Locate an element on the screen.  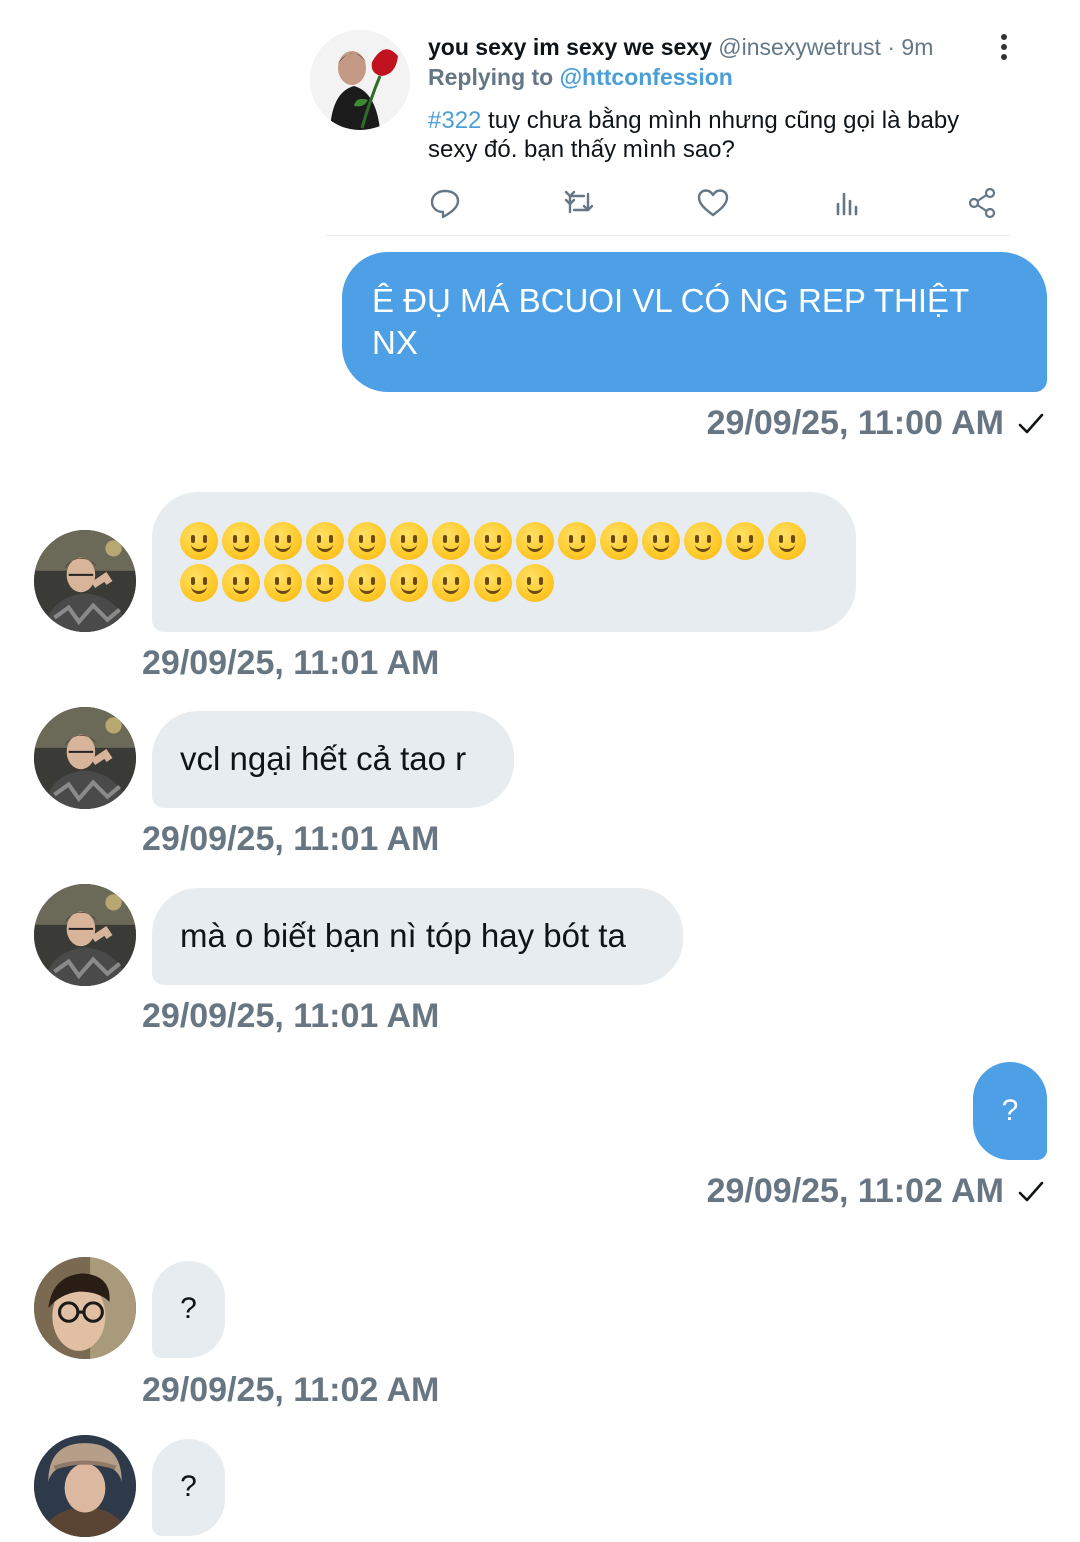
replying-to-mention: @httconfession is located at coordinates (646, 77).